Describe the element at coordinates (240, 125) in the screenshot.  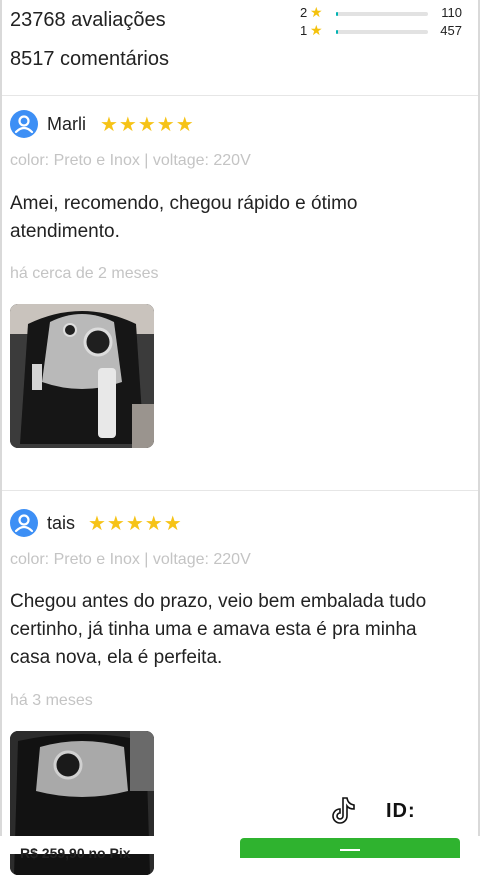
I see `review-header: Marli ★★★★★` at that location.